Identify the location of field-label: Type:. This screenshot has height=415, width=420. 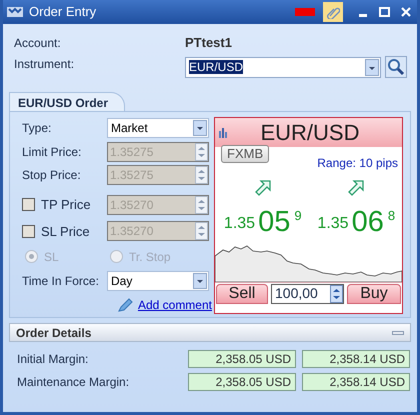
(37, 128).